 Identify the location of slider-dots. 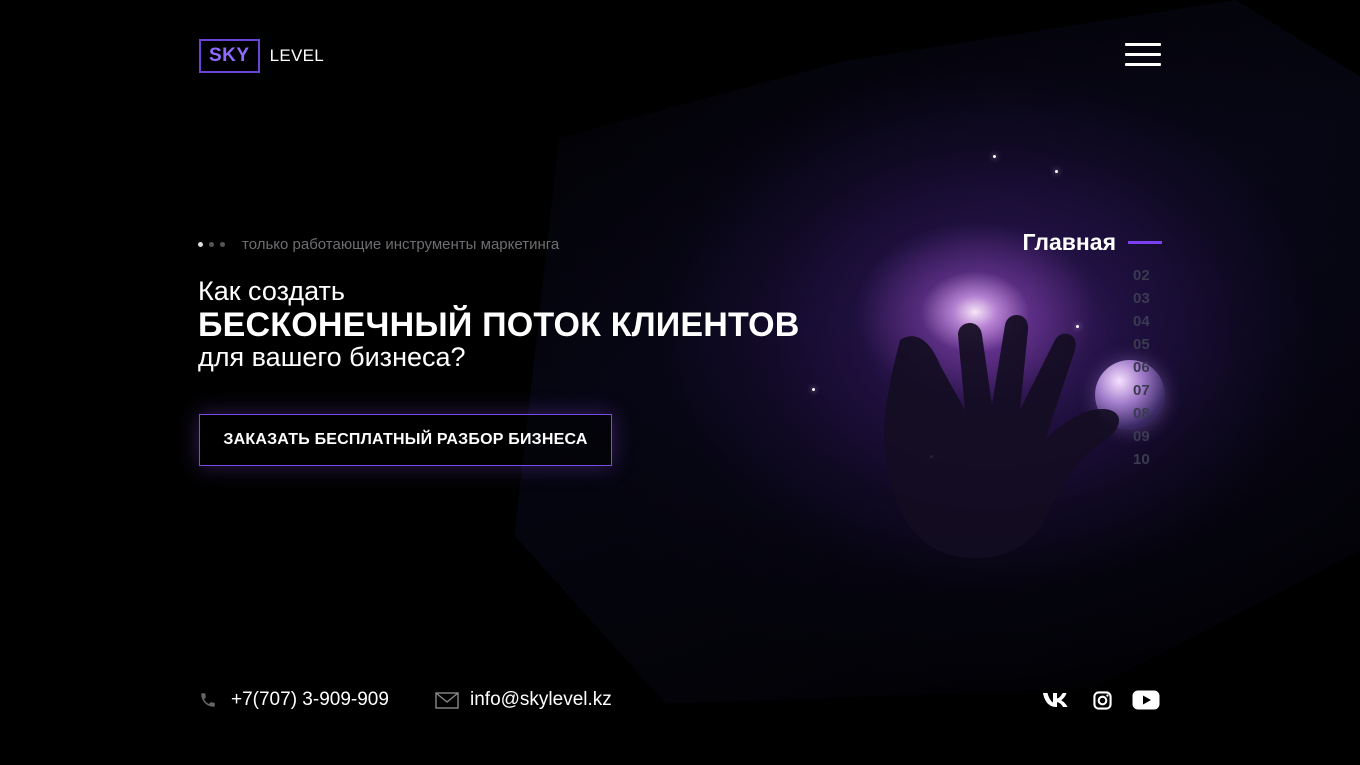
(211, 244).